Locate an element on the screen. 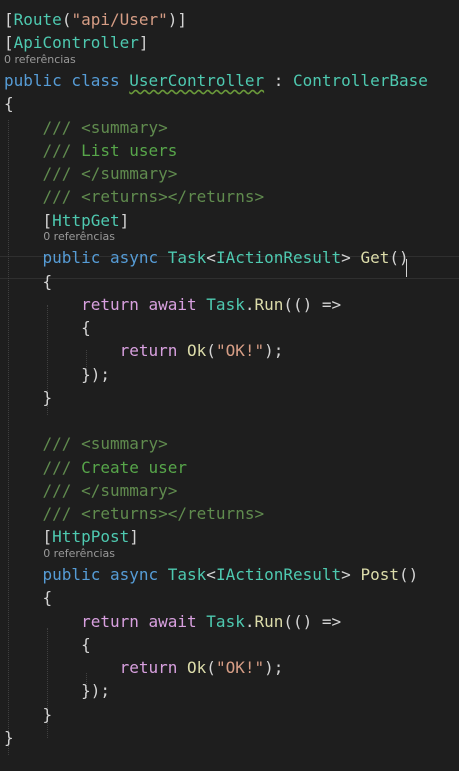 Image resolution: width=459 pixels, height=771 pixels. code-token: ] is located at coordinates (124, 220).